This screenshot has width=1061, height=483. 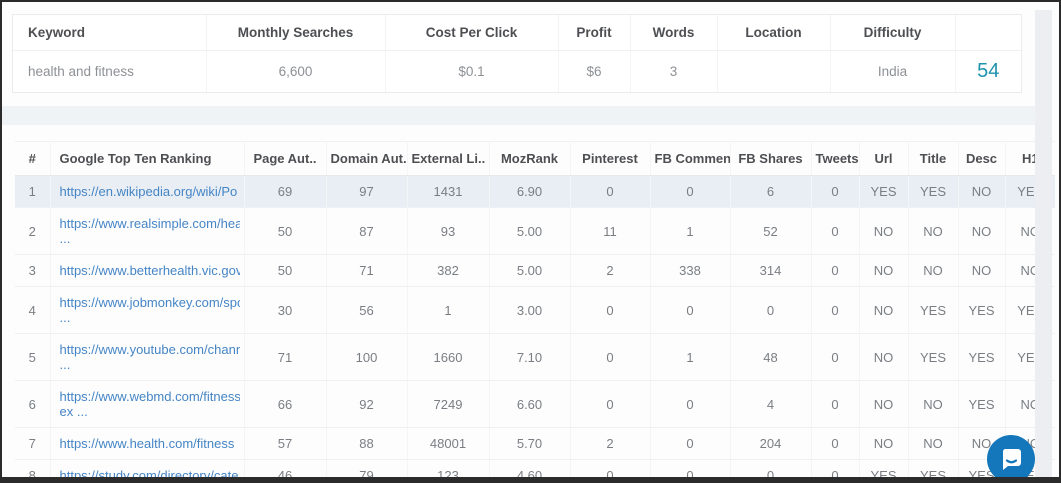 What do you see at coordinates (530, 443) in the screenshot?
I see `mozrank-cell: 5.70` at bounding box center [530, 443].